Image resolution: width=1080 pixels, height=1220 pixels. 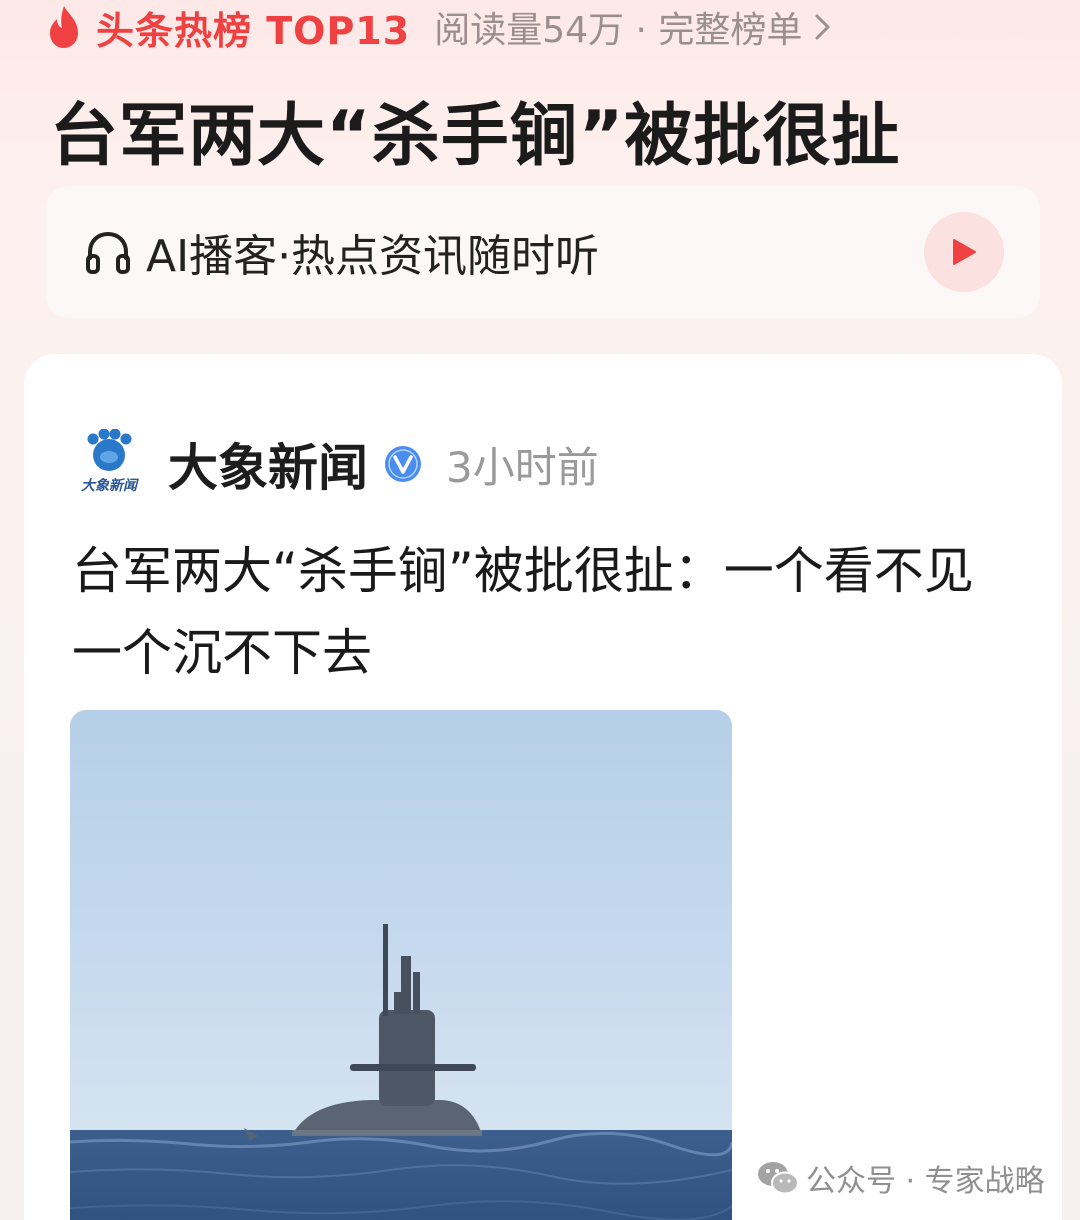 What do you see at coordinates (403, 464) in the screenshot?
I see `verified-v-icon` at bounding box center [403, 464].